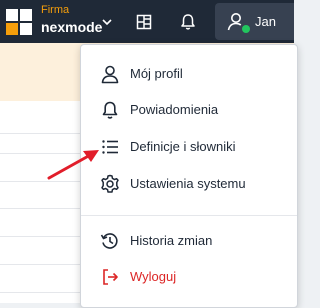 The image size is (320, 308). Describe the element at coordinates (265, 21) in the screenshot. I see `user-name: Jan` at that location.